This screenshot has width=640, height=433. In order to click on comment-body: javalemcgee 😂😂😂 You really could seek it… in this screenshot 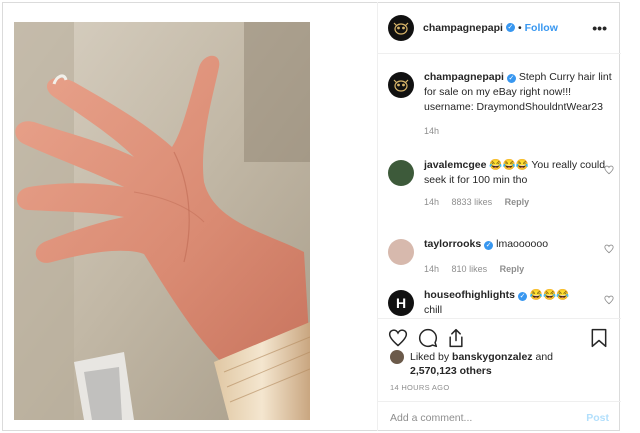, I will do `click(519, 184)`.